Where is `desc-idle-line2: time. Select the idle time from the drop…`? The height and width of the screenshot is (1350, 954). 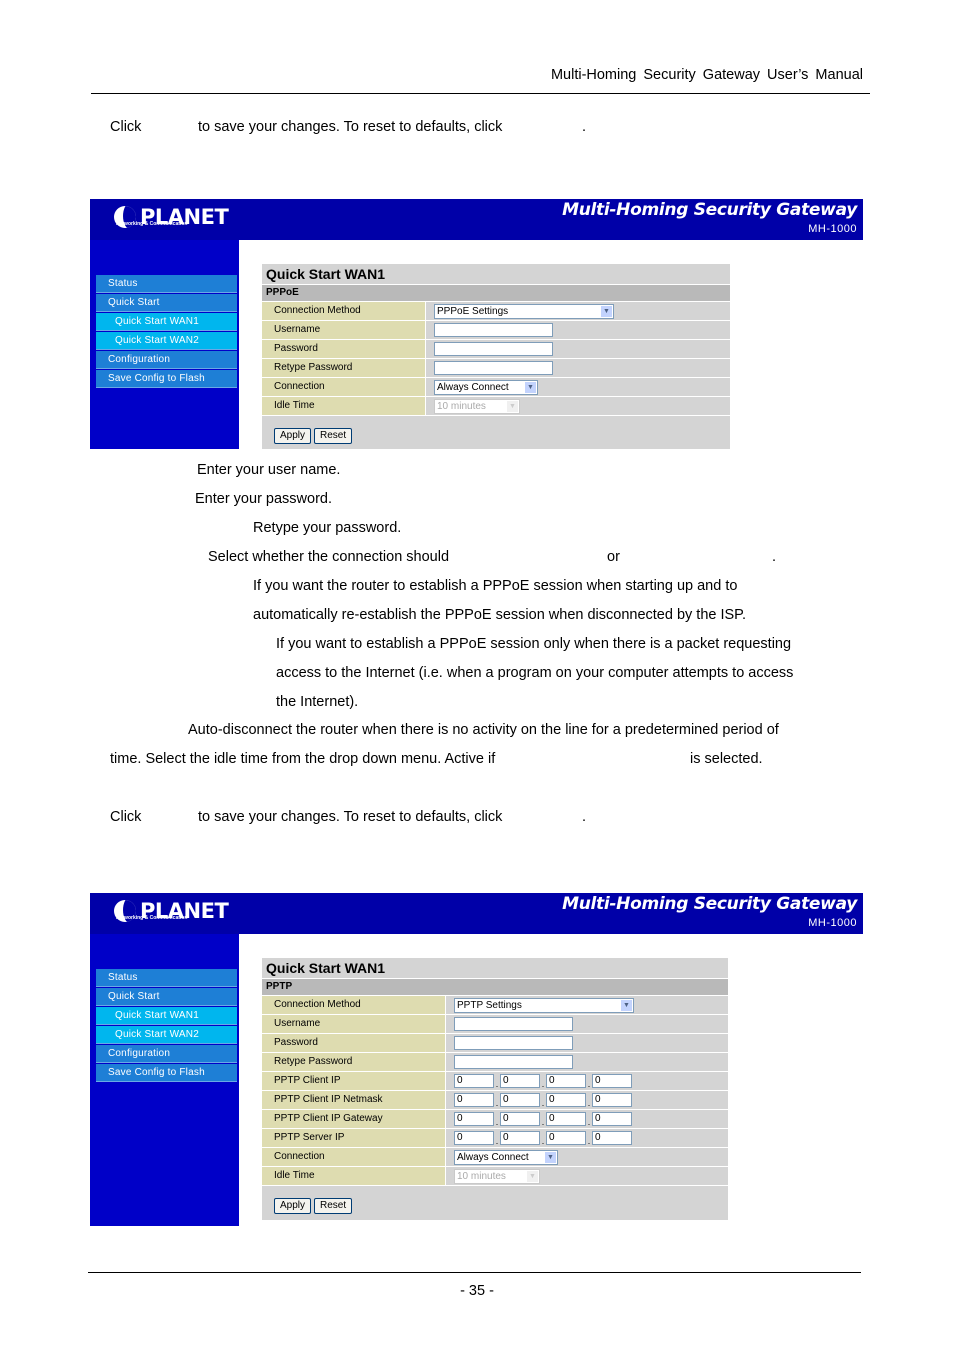
desc-idle-line2: time. Select the idle time from the drop… is located at coordinates (303, 759).